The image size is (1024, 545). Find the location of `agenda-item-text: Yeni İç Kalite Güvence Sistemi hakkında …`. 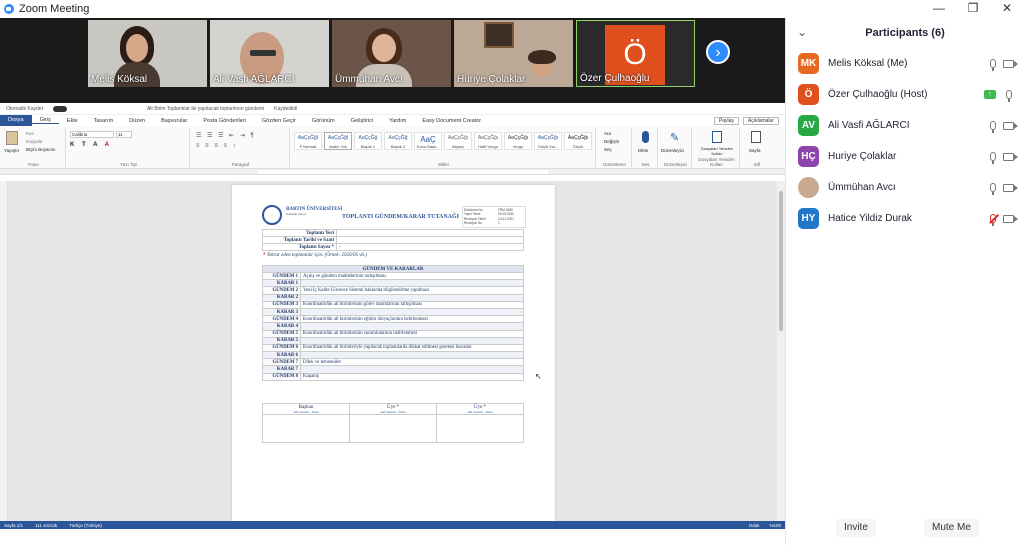

agenda-item-text: Yeni İç Kalite Güvence Sistemi hakkında … is located at coordinates (412, 290).